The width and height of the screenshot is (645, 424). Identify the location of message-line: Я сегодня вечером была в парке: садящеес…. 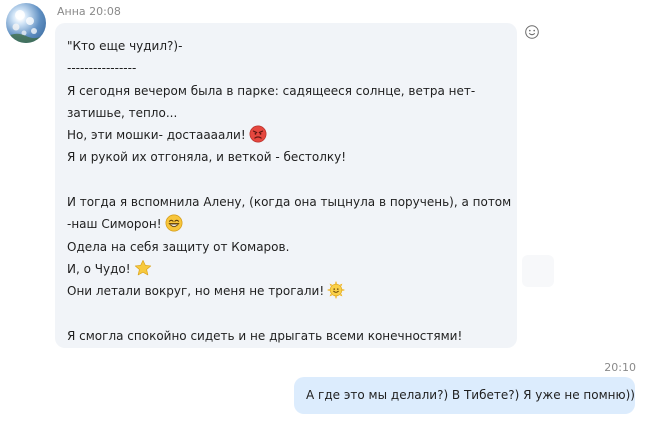
(286, 91).